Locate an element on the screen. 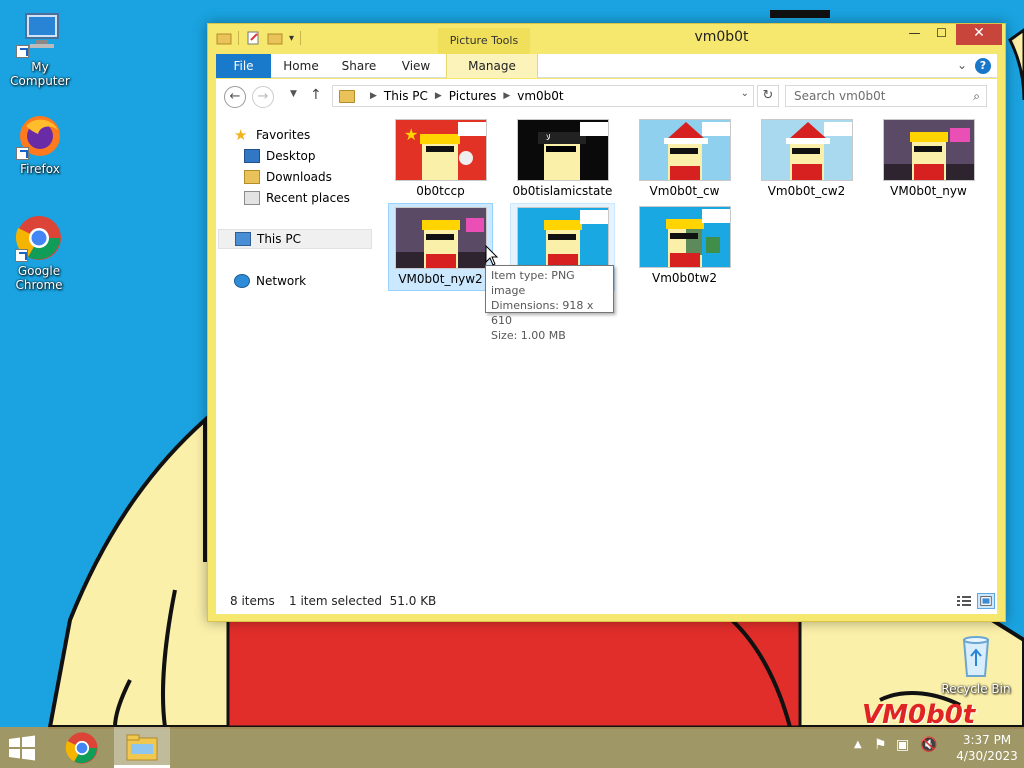 The height and width of the screenshot is (768, 1024). image-thumbnail: ★ is located at coordinates (440, 150).